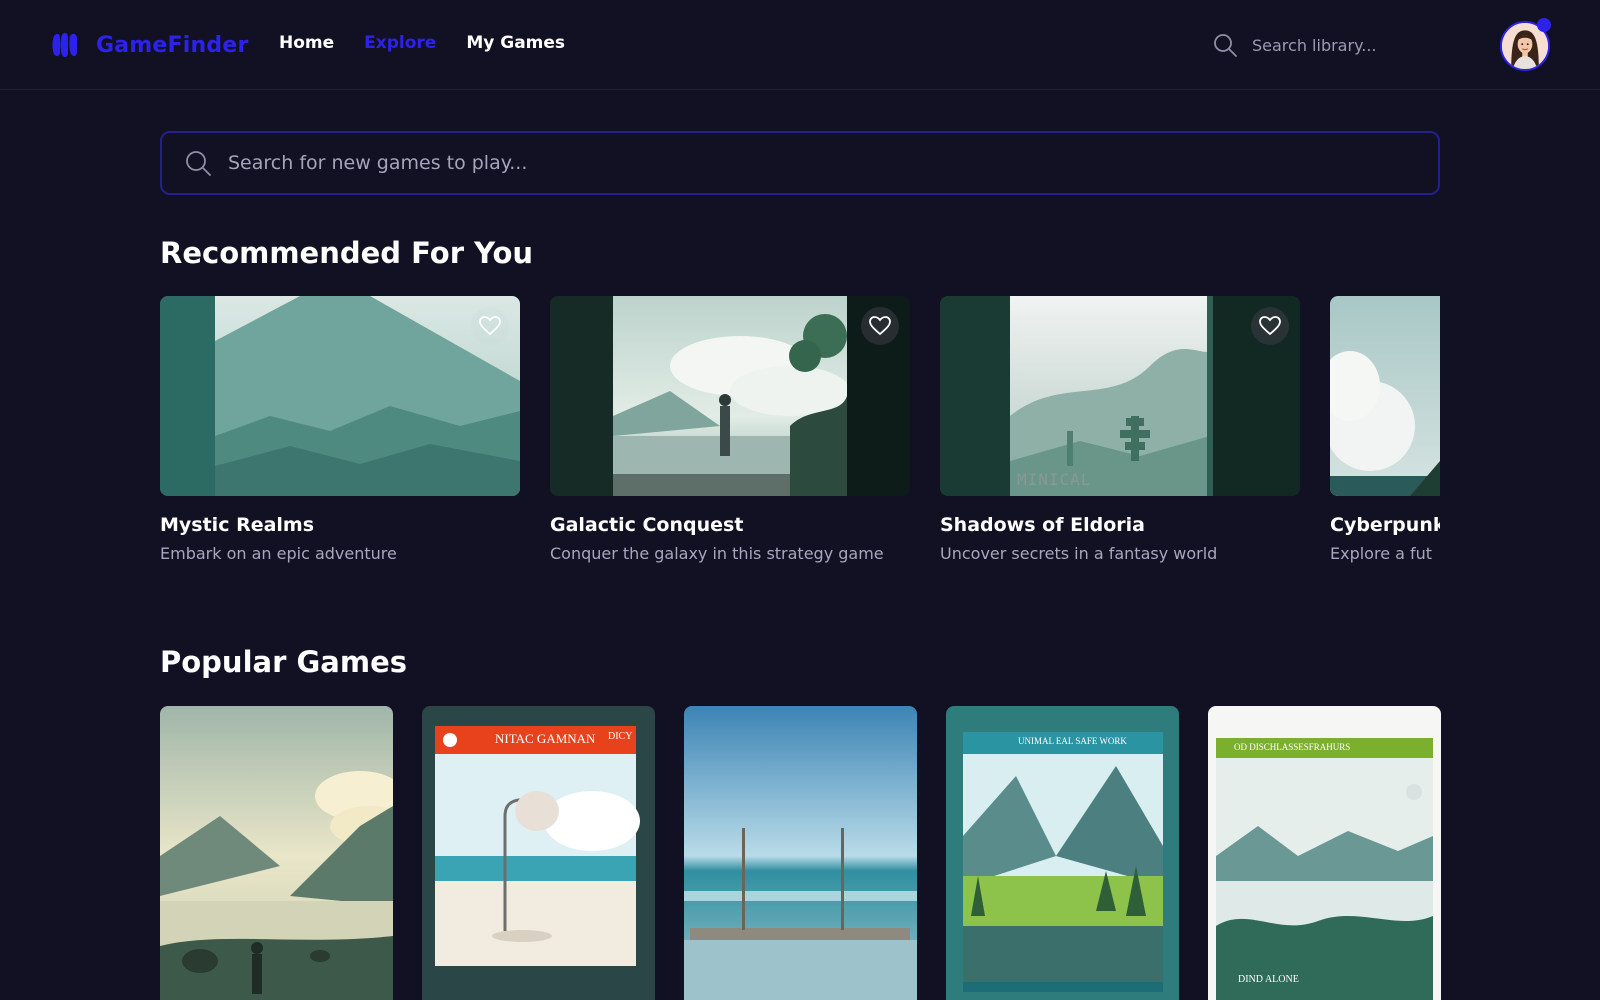  Describe the element at coordinates (800, 45) in the screenshot. I see `top-navigation-bar: GameFinder Home Explore My Games` at that location.